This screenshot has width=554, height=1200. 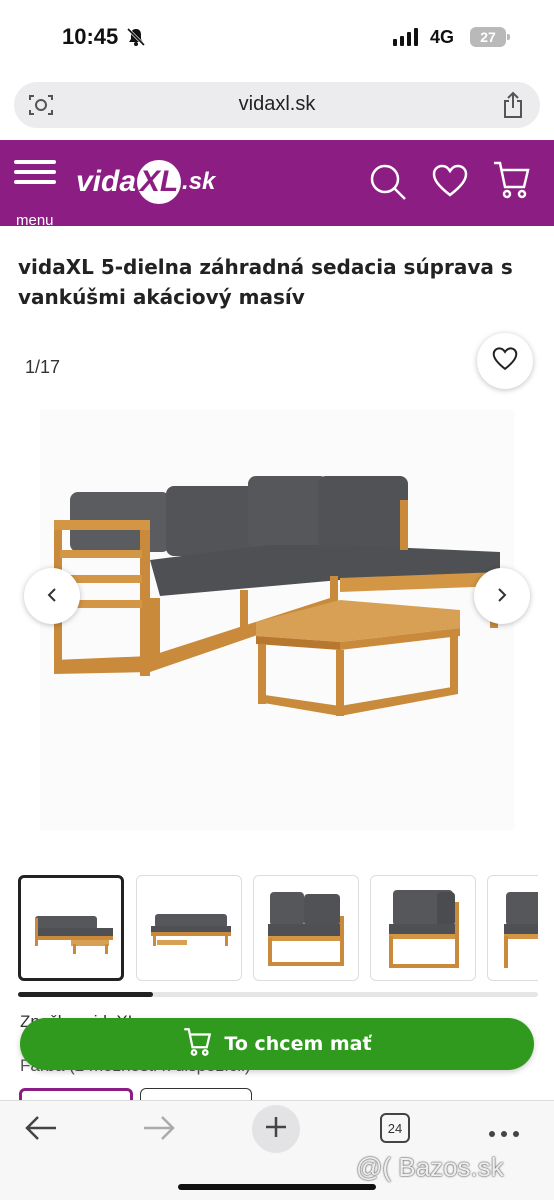 What do you see at coordinates (159, 182) in the screenshot?
I see `logo-xl: XL` at bounding box center [159, 182].